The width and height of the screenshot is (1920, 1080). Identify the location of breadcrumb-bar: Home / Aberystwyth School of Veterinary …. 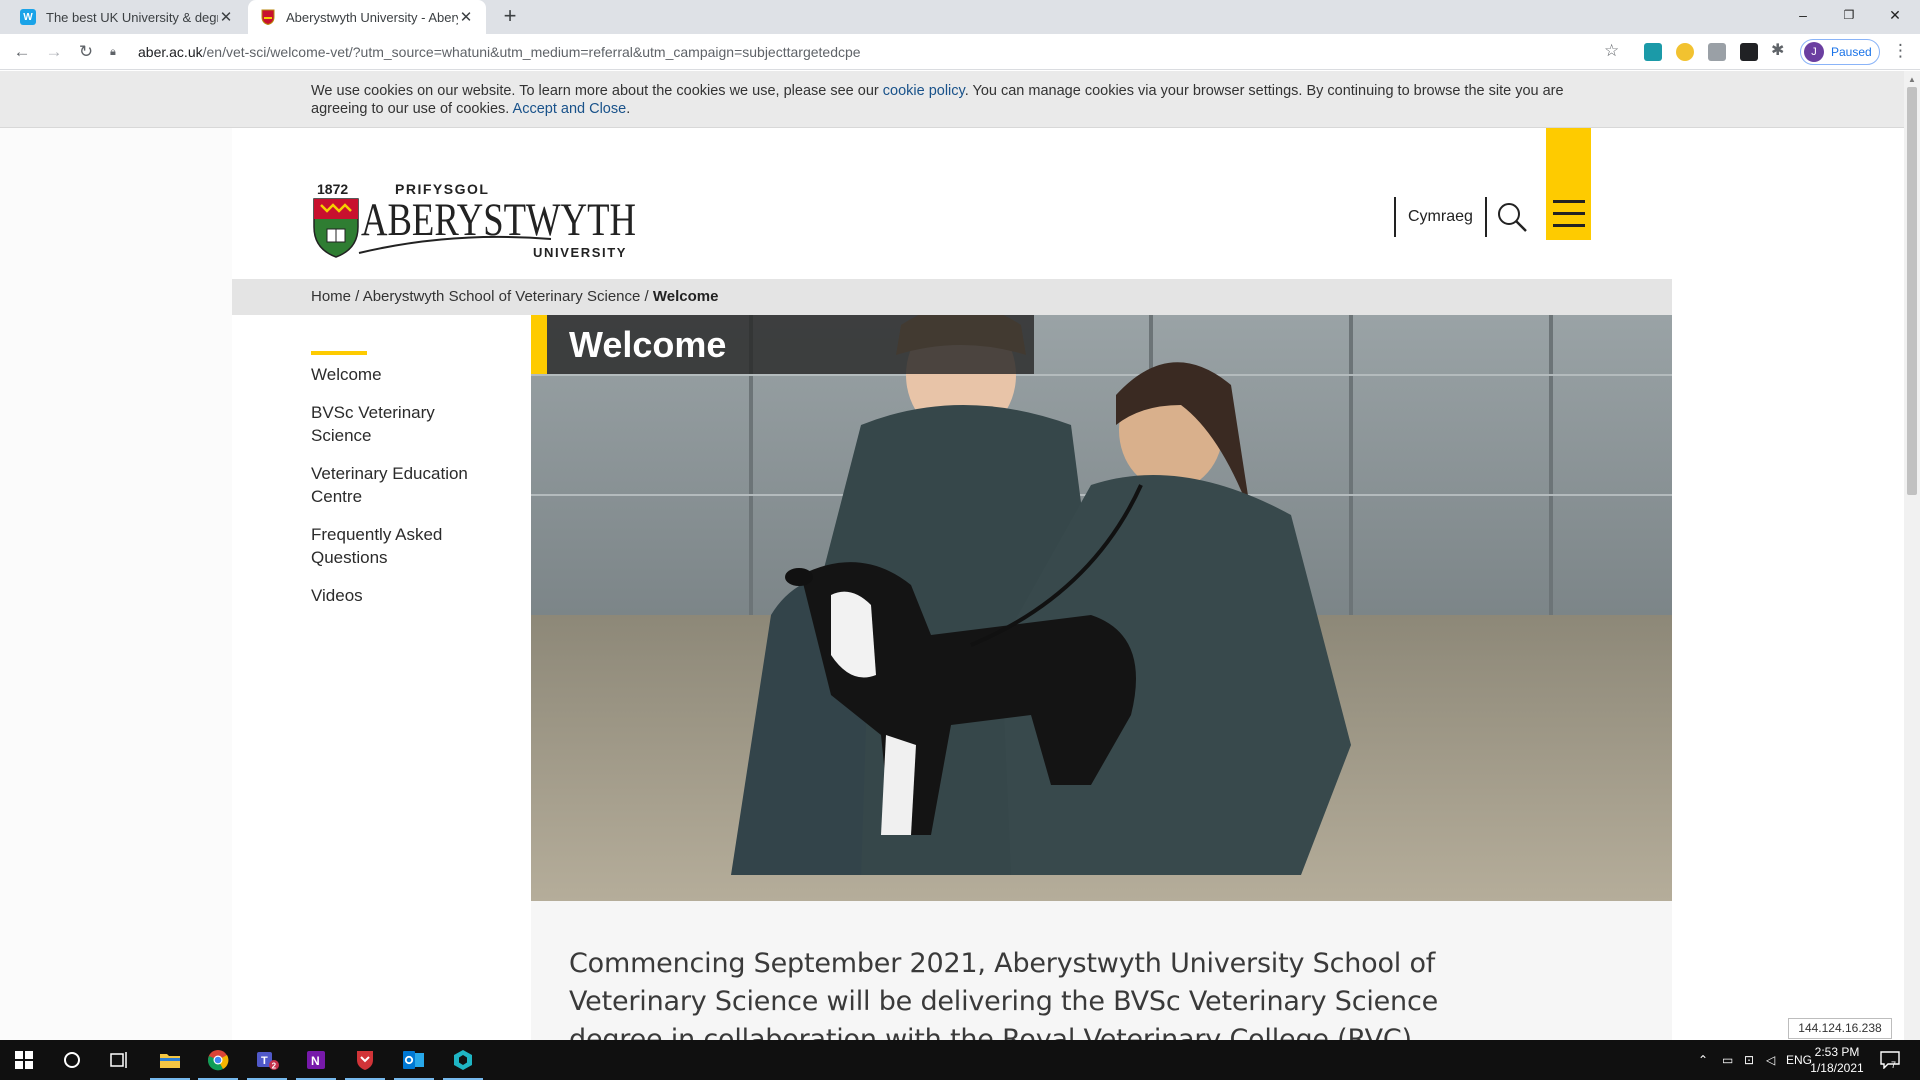
(952, 297).